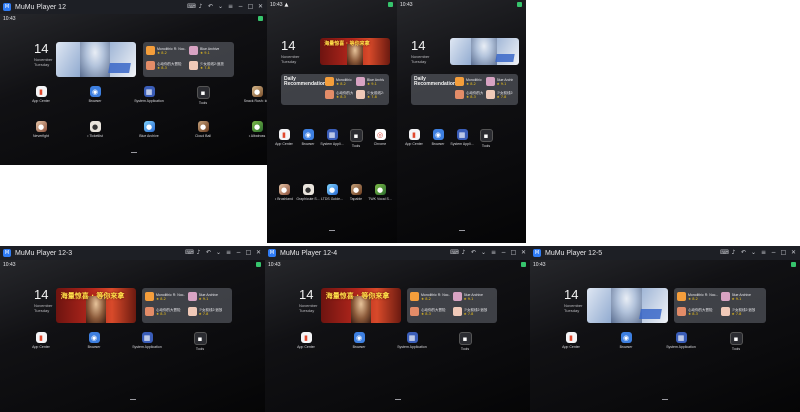  I want to click on app-shortcut: ● Cloud Ball, so click(203, 129).